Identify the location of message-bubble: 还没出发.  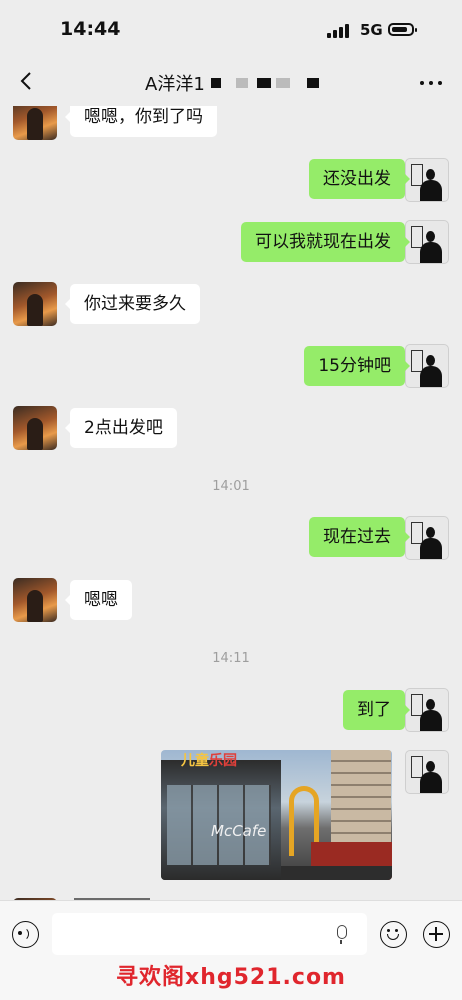
(359, 179).